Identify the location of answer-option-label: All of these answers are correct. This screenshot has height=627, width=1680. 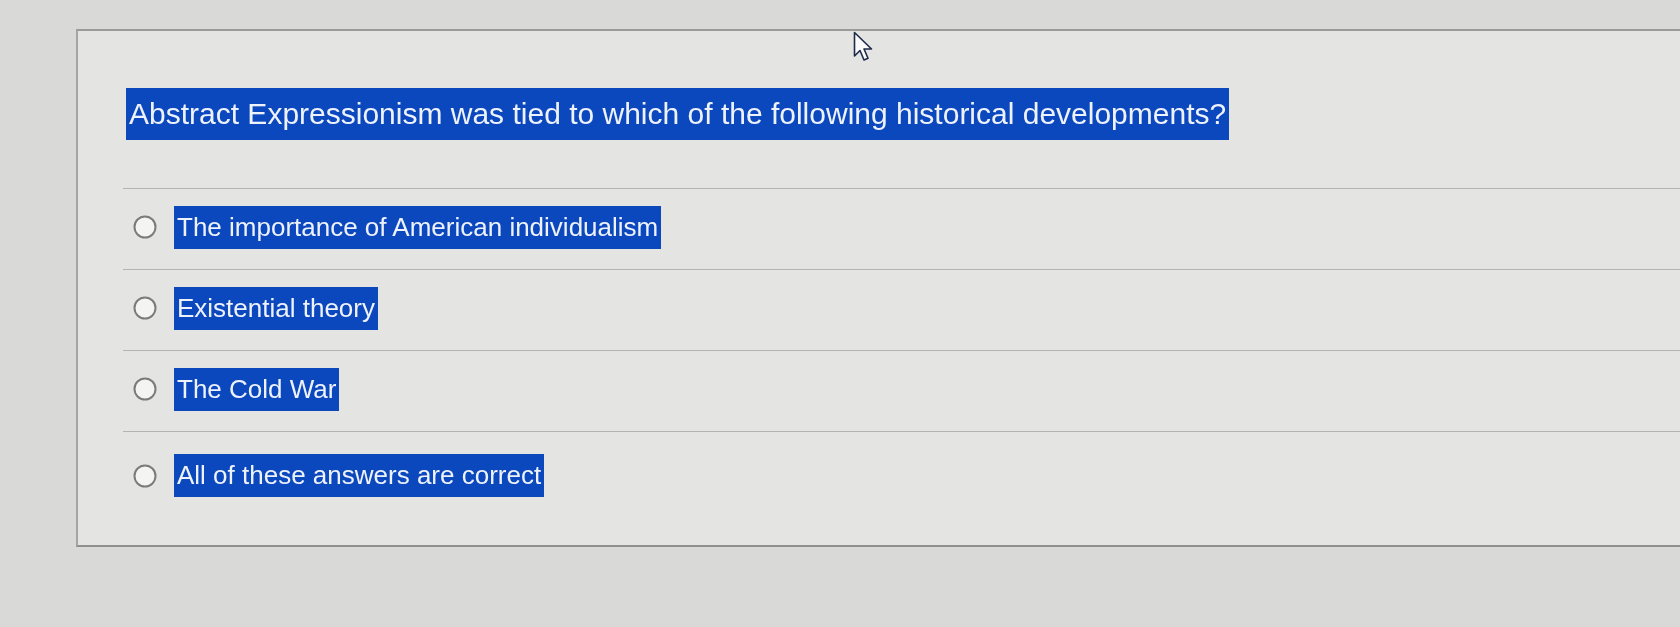
(359, 475).